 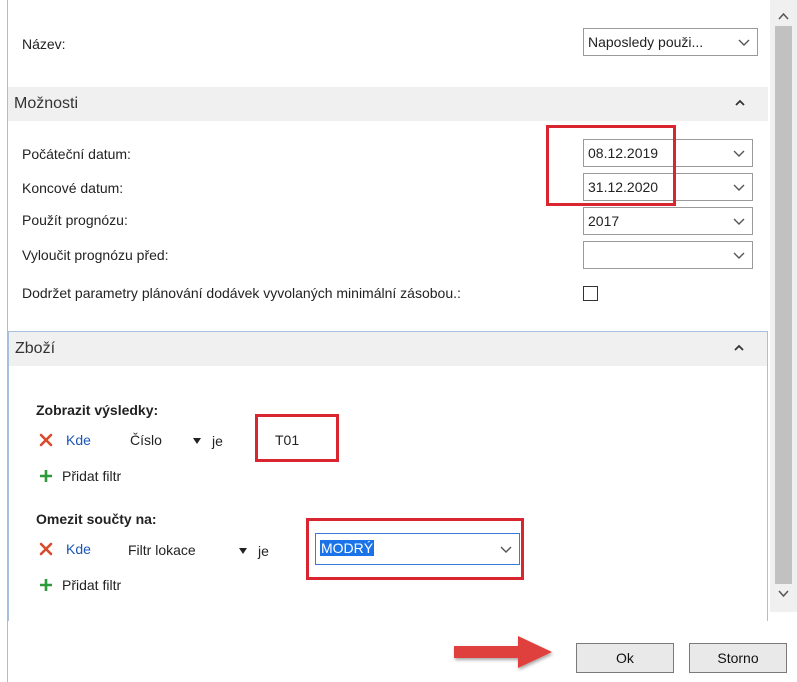 What do you see at coordinates (503, 652) in the screenshot?
I see `arrow-right-icon` at bounding box center [503, 652].